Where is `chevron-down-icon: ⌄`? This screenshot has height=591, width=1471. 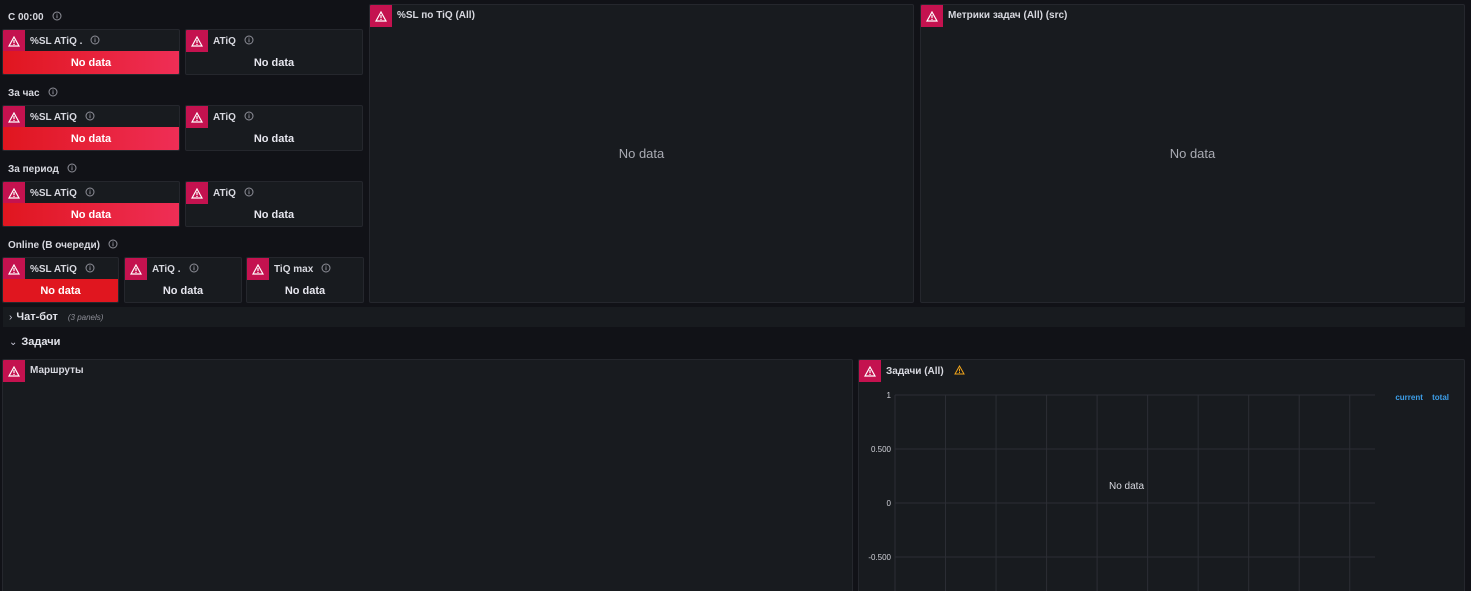
chevron-down-icon: ⌄ is located at coordinates (13, 342).